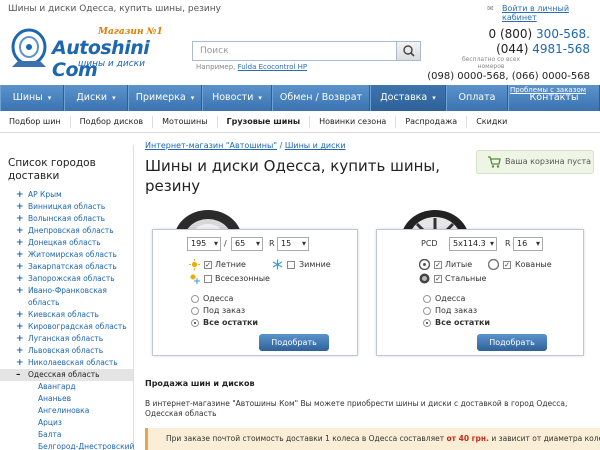  I want to click on city-item: Арциз, so click(66, 423).